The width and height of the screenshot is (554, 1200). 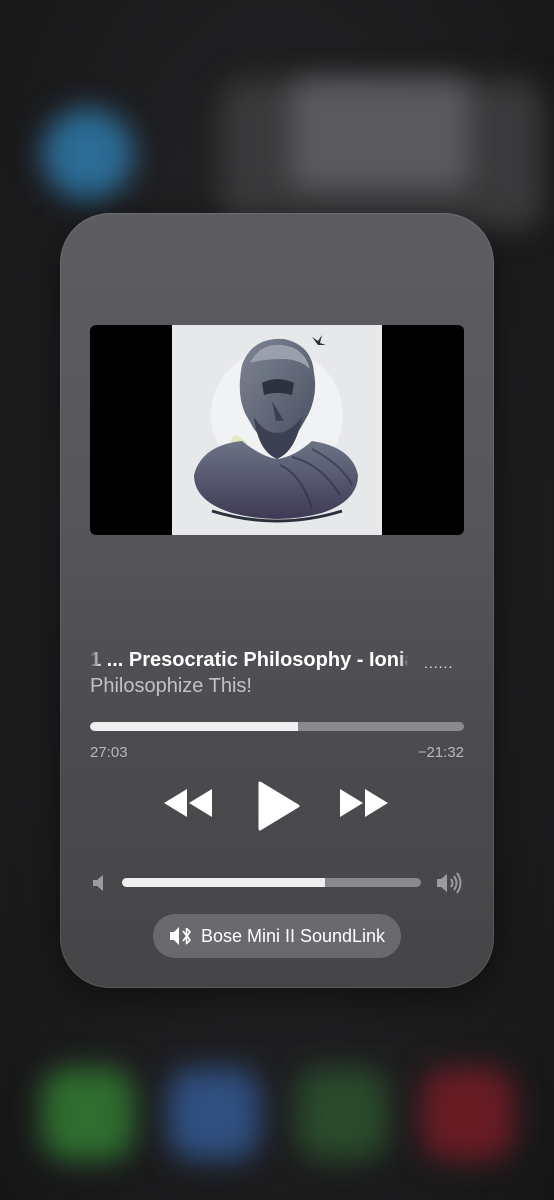 What do you see at coordinates (194, 726) in the screenshot?
I see `playback-progress-fill` at bounding box center [194, 726].